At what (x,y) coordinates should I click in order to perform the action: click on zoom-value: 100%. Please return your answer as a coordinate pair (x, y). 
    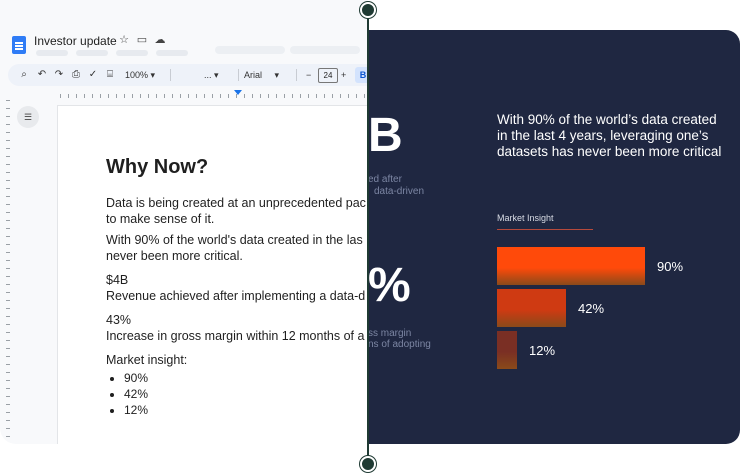
    Looking at the image, I should click on (137, 75).